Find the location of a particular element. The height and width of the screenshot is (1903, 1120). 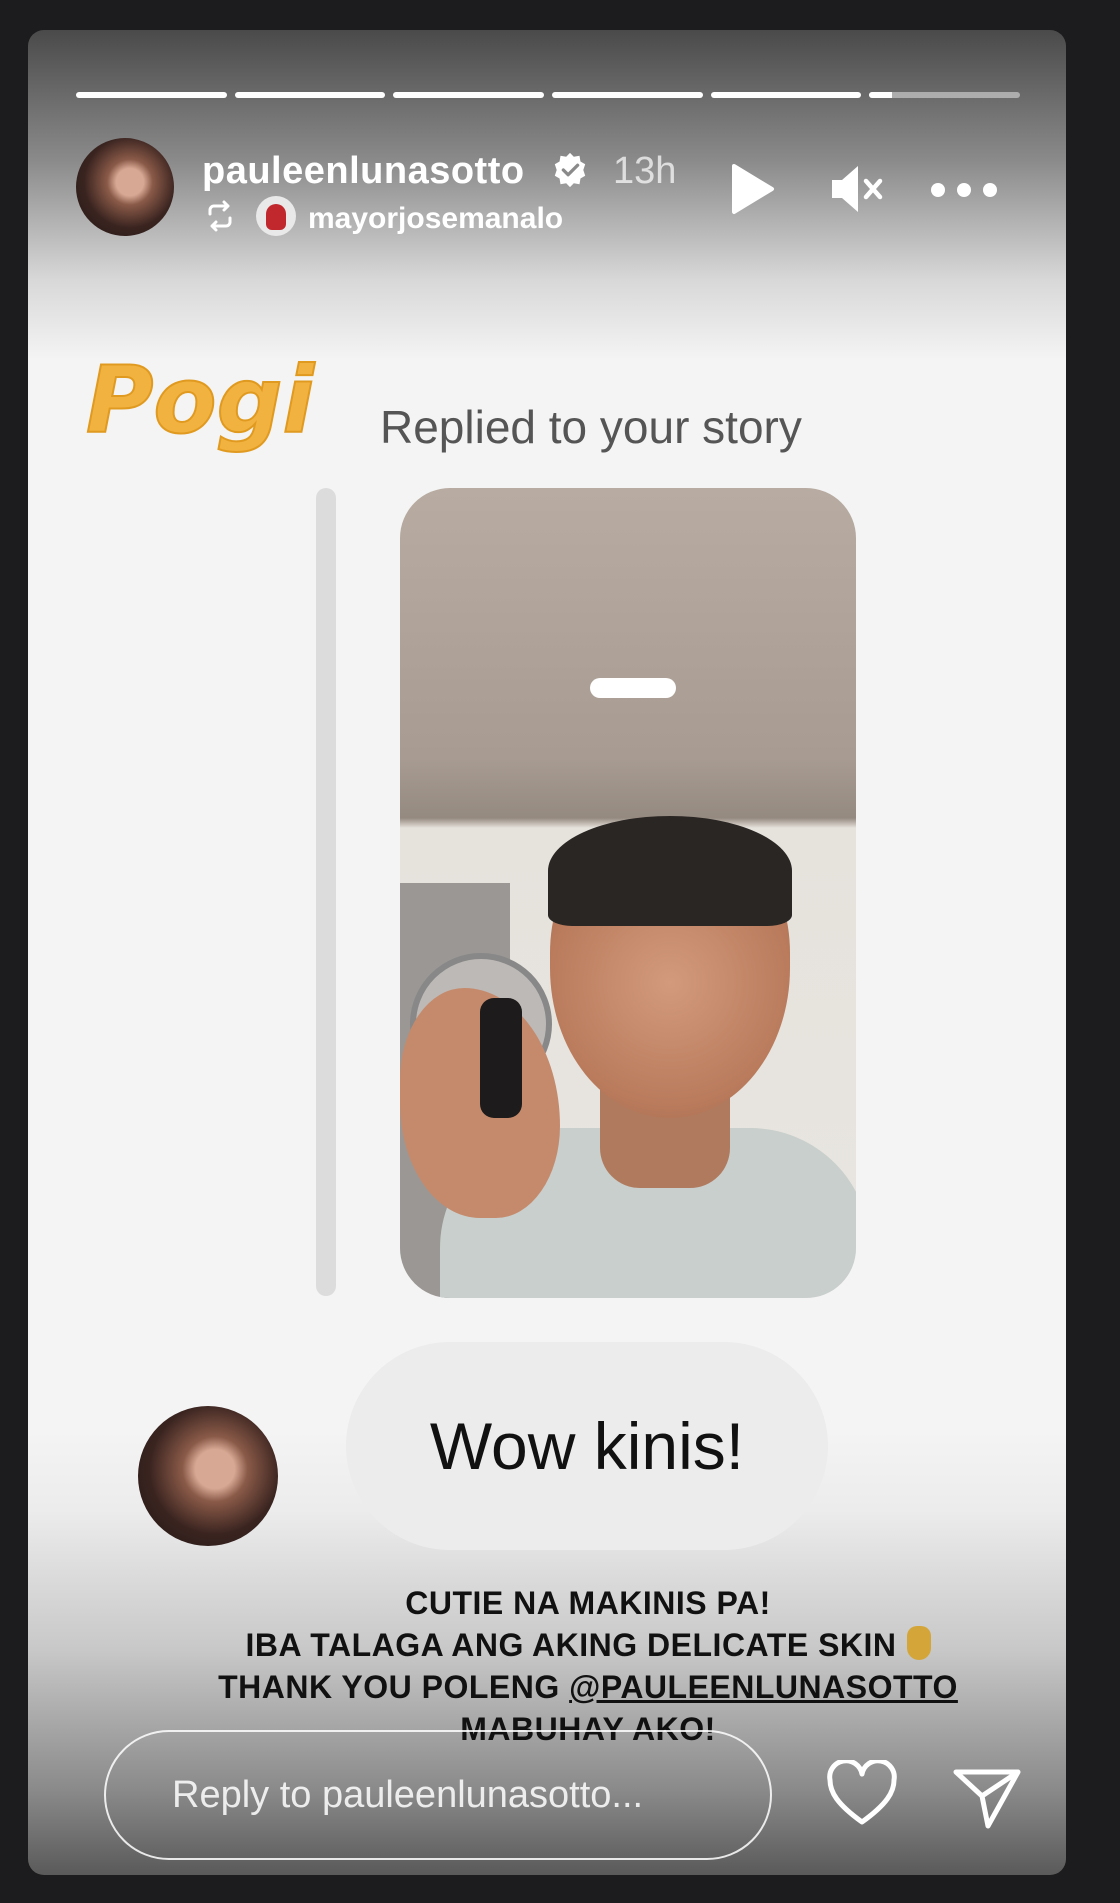

pogi-sticker: Pogi is located at coordinates (200, 400).